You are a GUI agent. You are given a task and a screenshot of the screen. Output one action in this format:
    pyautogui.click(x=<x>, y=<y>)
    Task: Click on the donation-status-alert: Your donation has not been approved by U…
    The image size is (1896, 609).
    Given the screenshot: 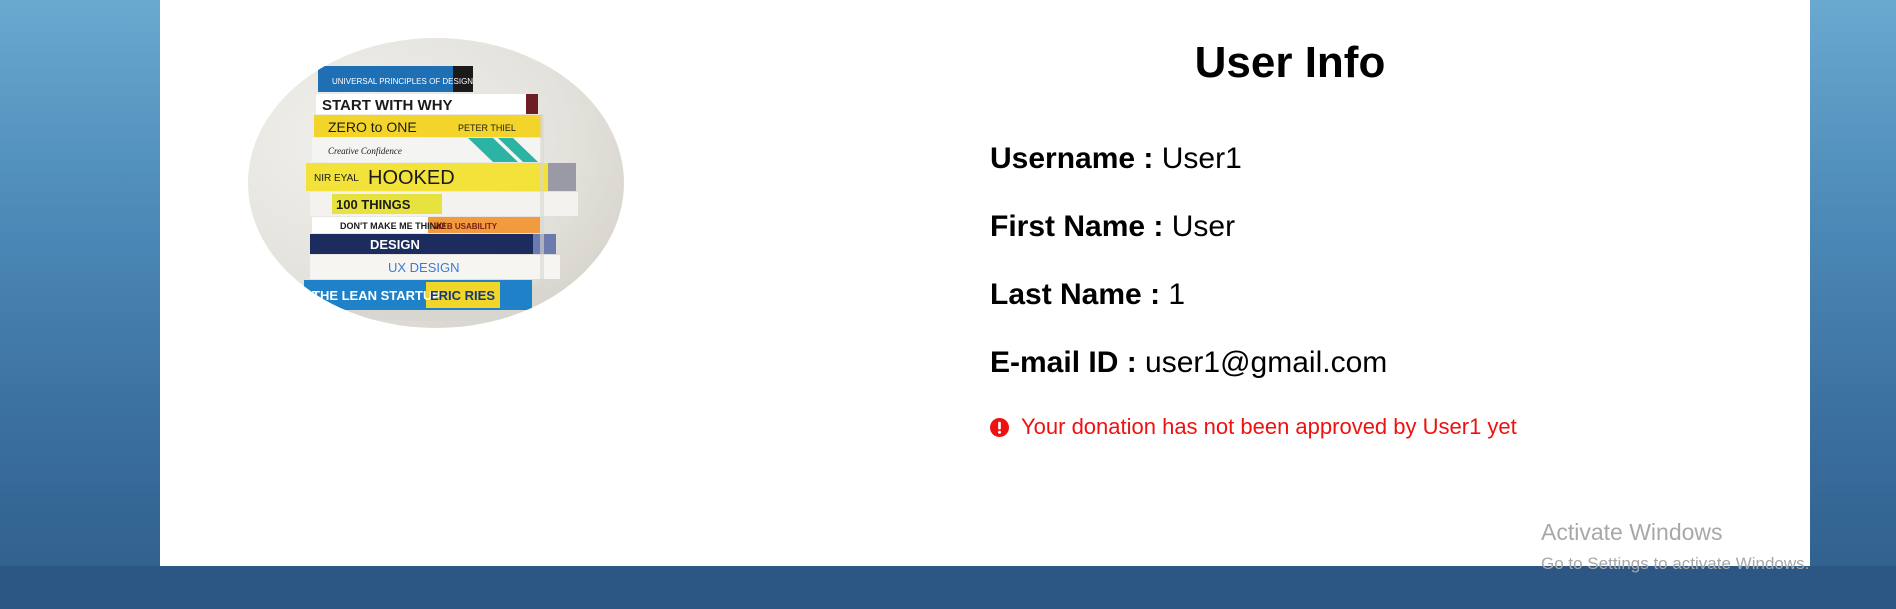 What is the action you would take?
    pyautogui.click(x=1253, y=427)
    